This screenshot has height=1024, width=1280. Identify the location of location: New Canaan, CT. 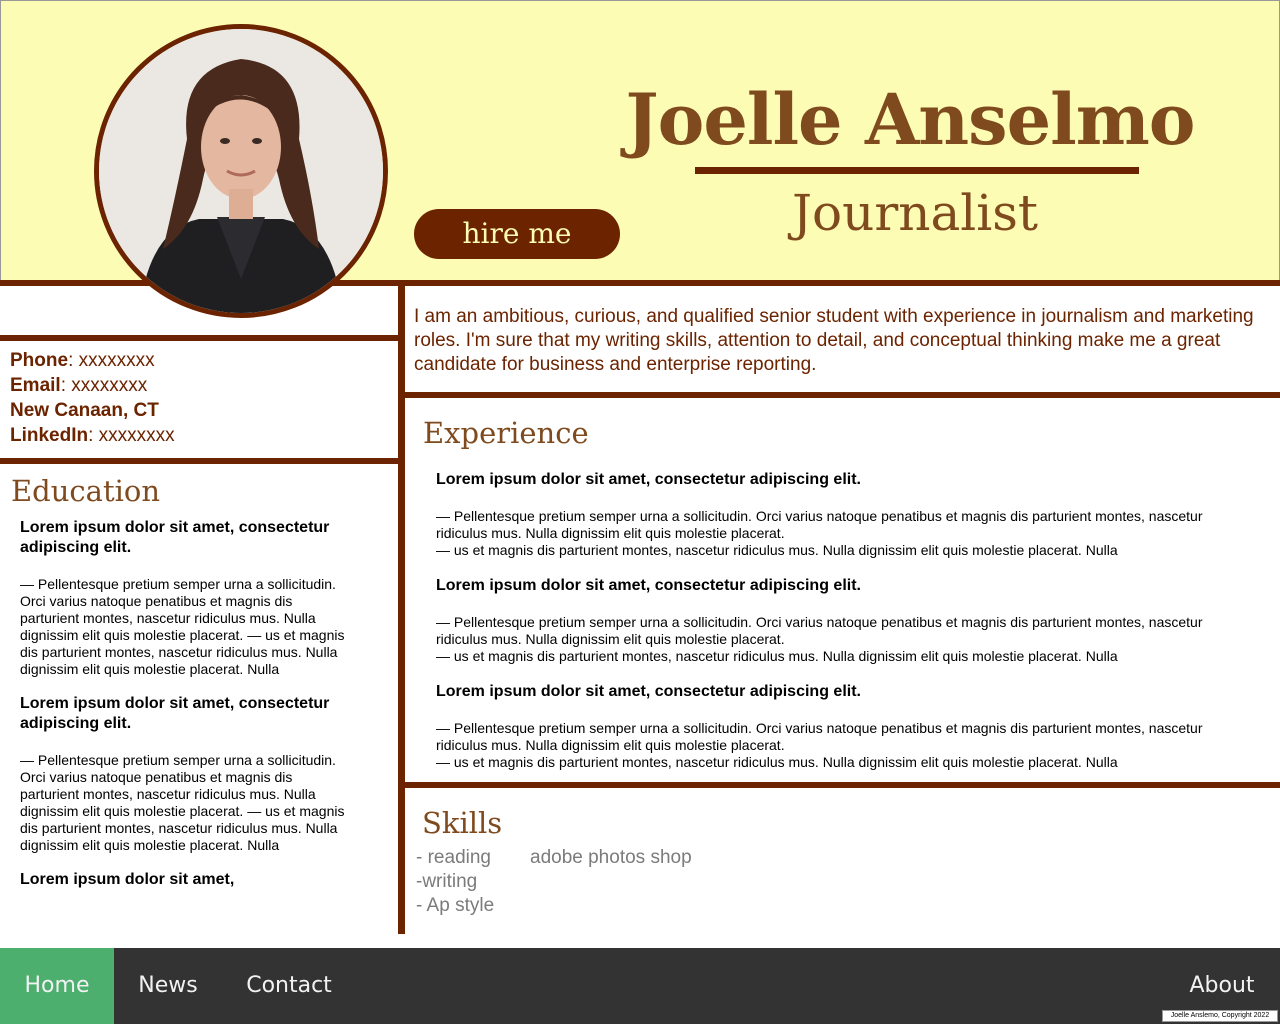
(84, 410).